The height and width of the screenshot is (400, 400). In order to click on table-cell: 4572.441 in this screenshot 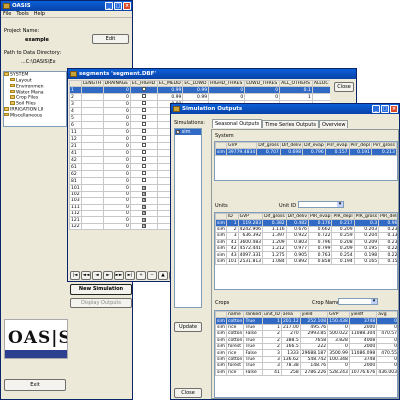, I will do `click(250, 248)`.